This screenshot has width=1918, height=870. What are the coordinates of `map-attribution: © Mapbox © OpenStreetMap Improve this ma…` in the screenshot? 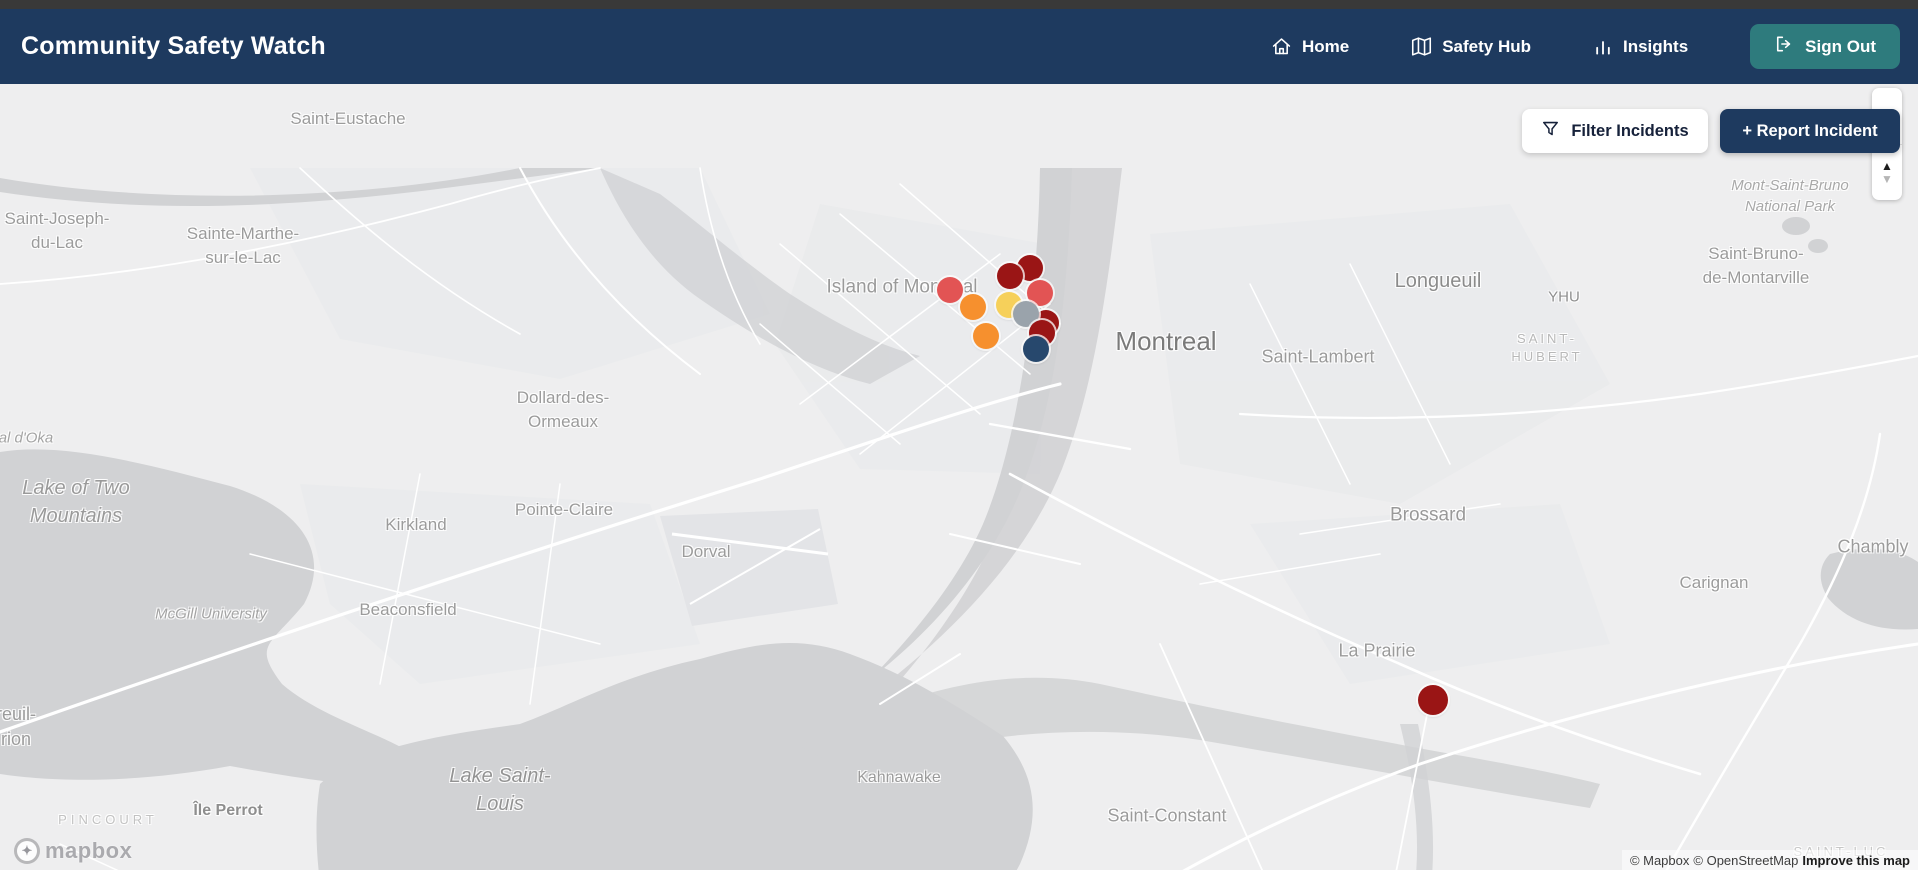 It's located at (1769, 860).